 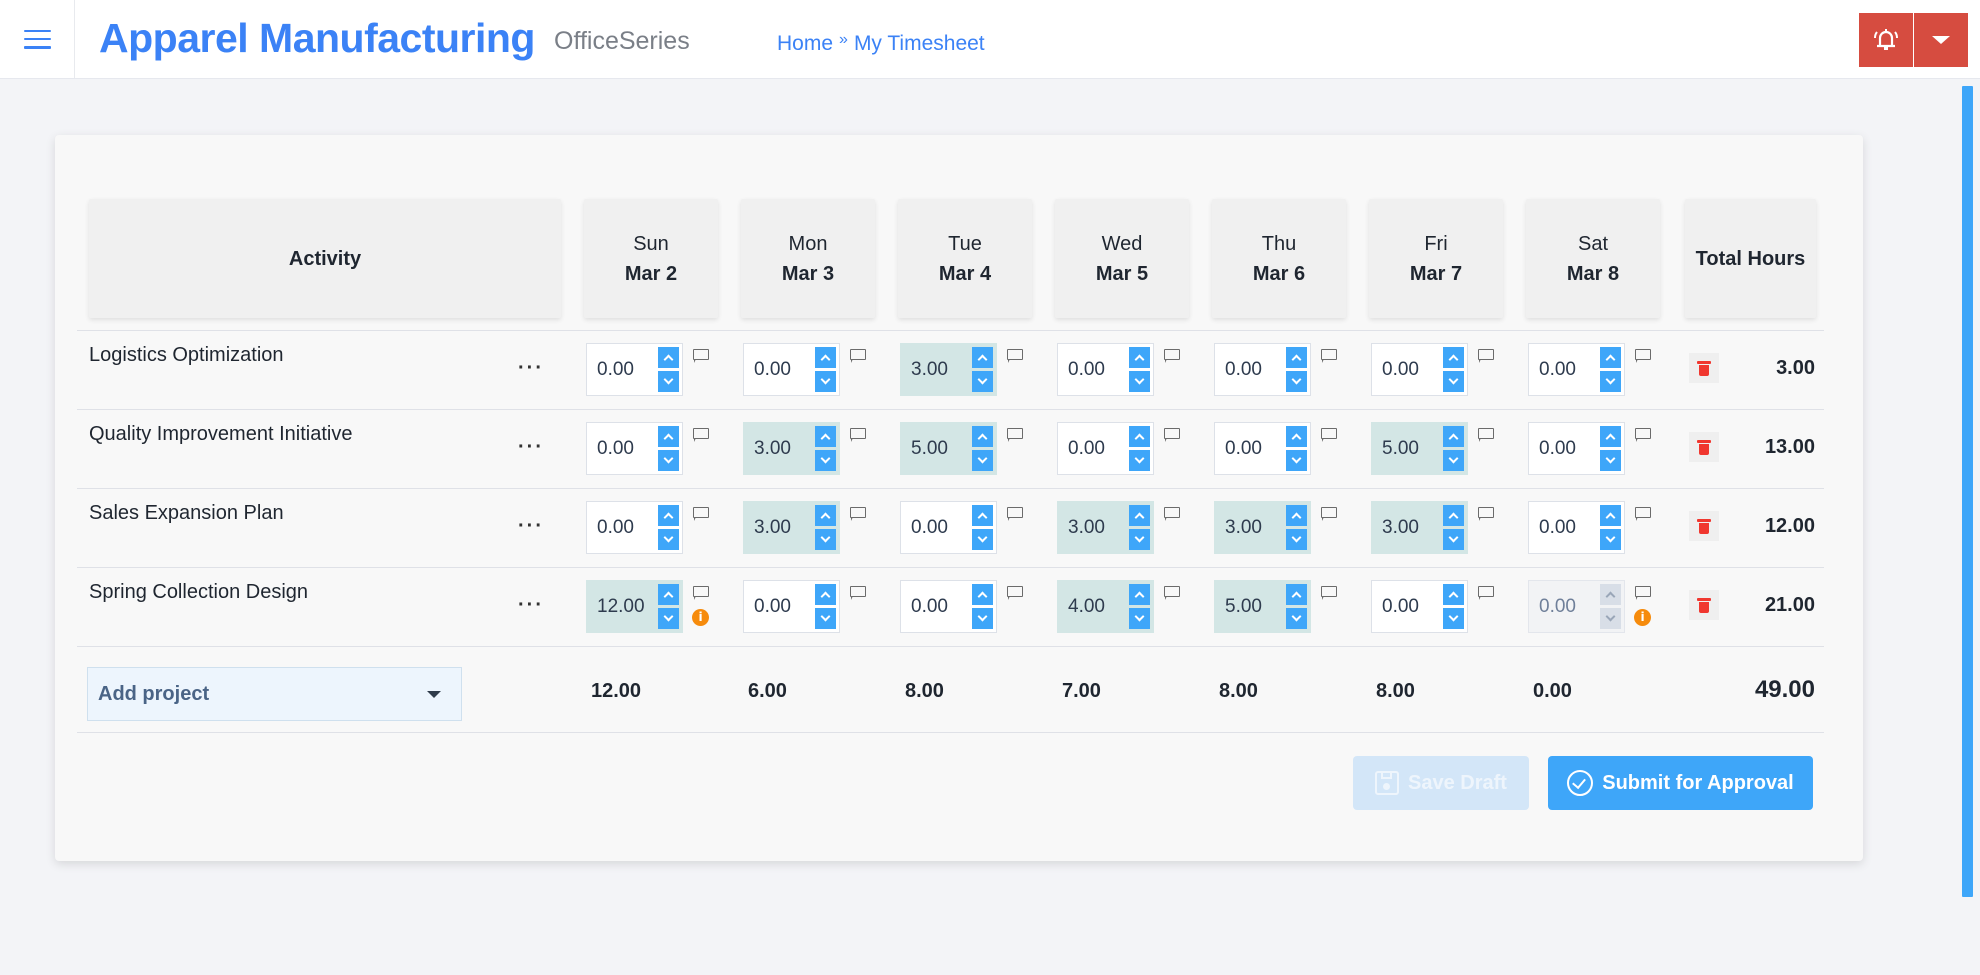 What do you see at coordinates (805, 44) in the screenshot?
I see `breadcrumb-home: Home` at bounding box center [805, 44].